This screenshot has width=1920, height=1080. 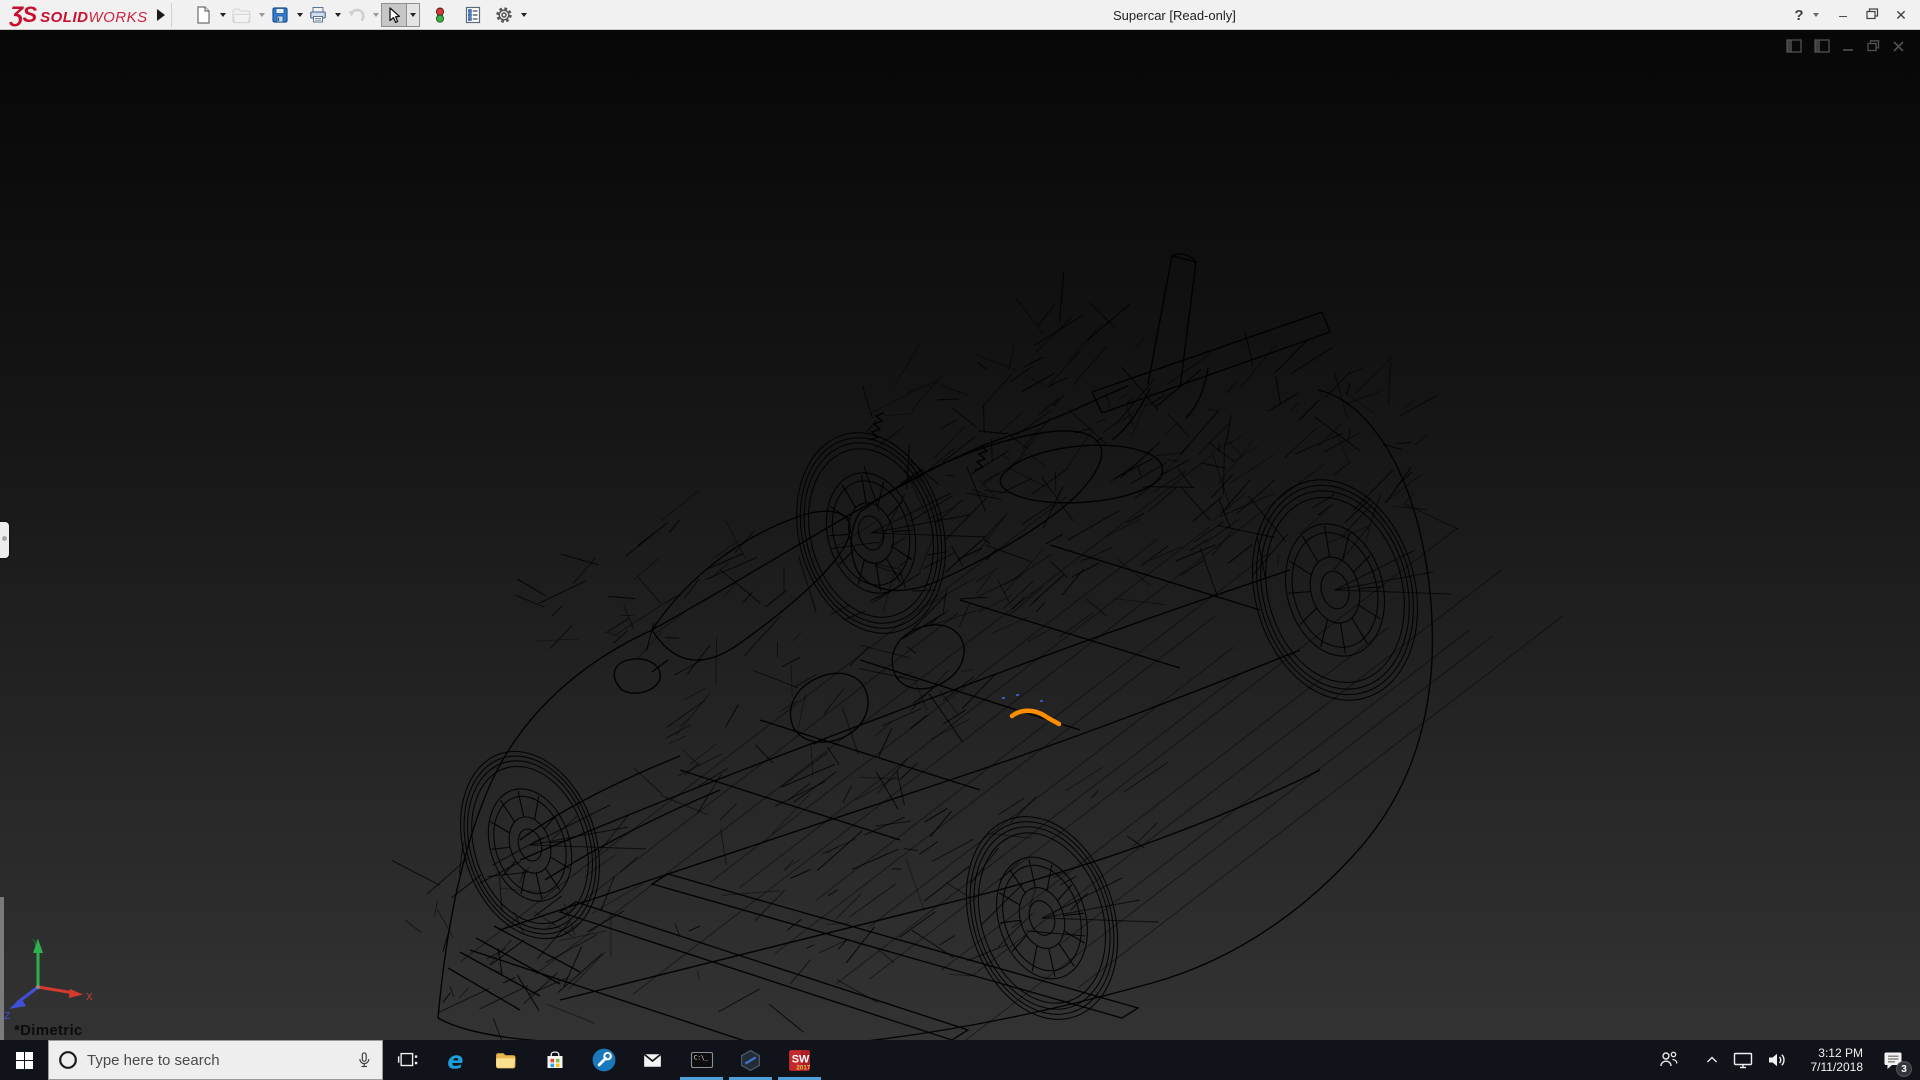 What do you see at coordinates (803, 1067) in the screenshot?
I see `svg-text: 2017` at bounding box center [803, 1067].